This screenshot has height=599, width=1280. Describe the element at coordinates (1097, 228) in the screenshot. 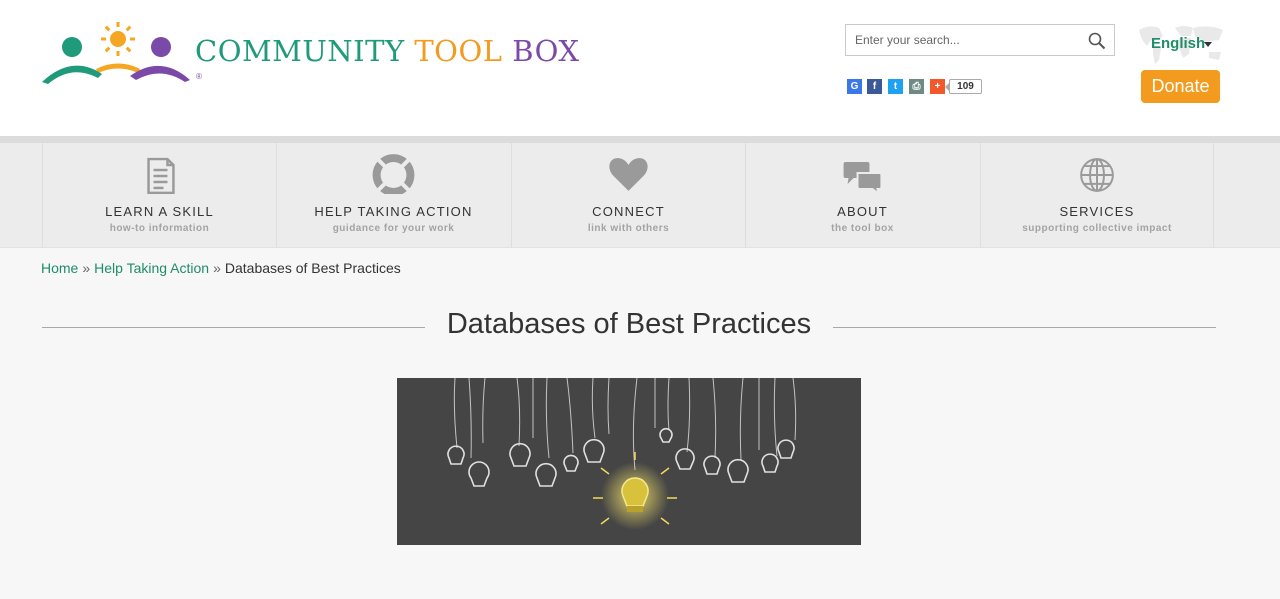

I see `nav-subtitle: supporting collective impact` at that location.